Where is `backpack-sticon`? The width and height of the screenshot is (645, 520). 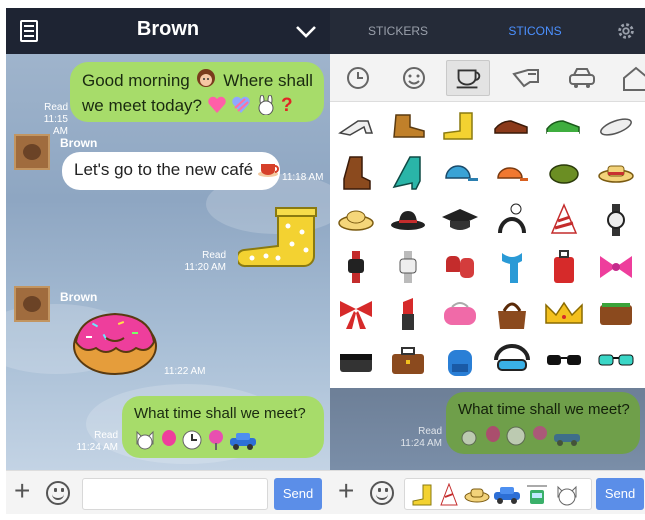
backpack-sticon is located at coordinates (460, 360).